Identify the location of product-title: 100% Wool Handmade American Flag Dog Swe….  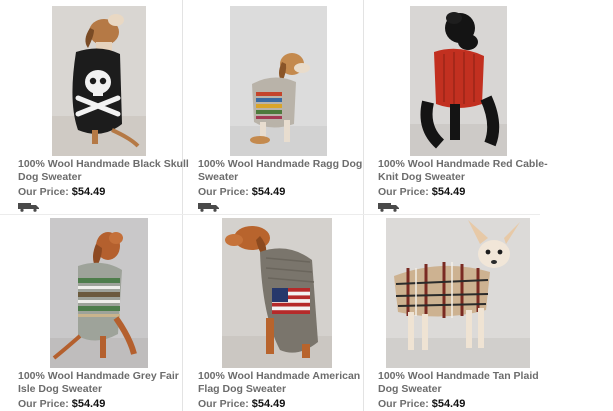
(286, 383).